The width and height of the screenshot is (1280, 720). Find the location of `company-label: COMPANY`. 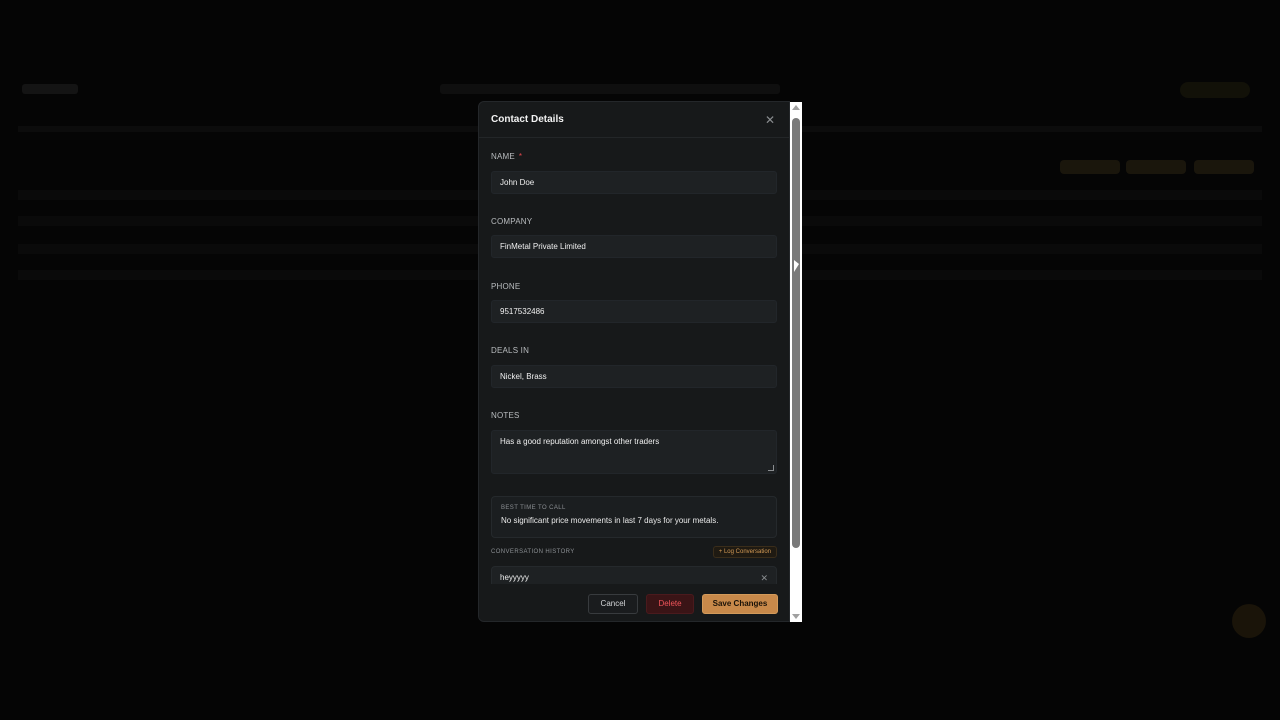

company-label: COMPANY is located at coordinates (512, 221).